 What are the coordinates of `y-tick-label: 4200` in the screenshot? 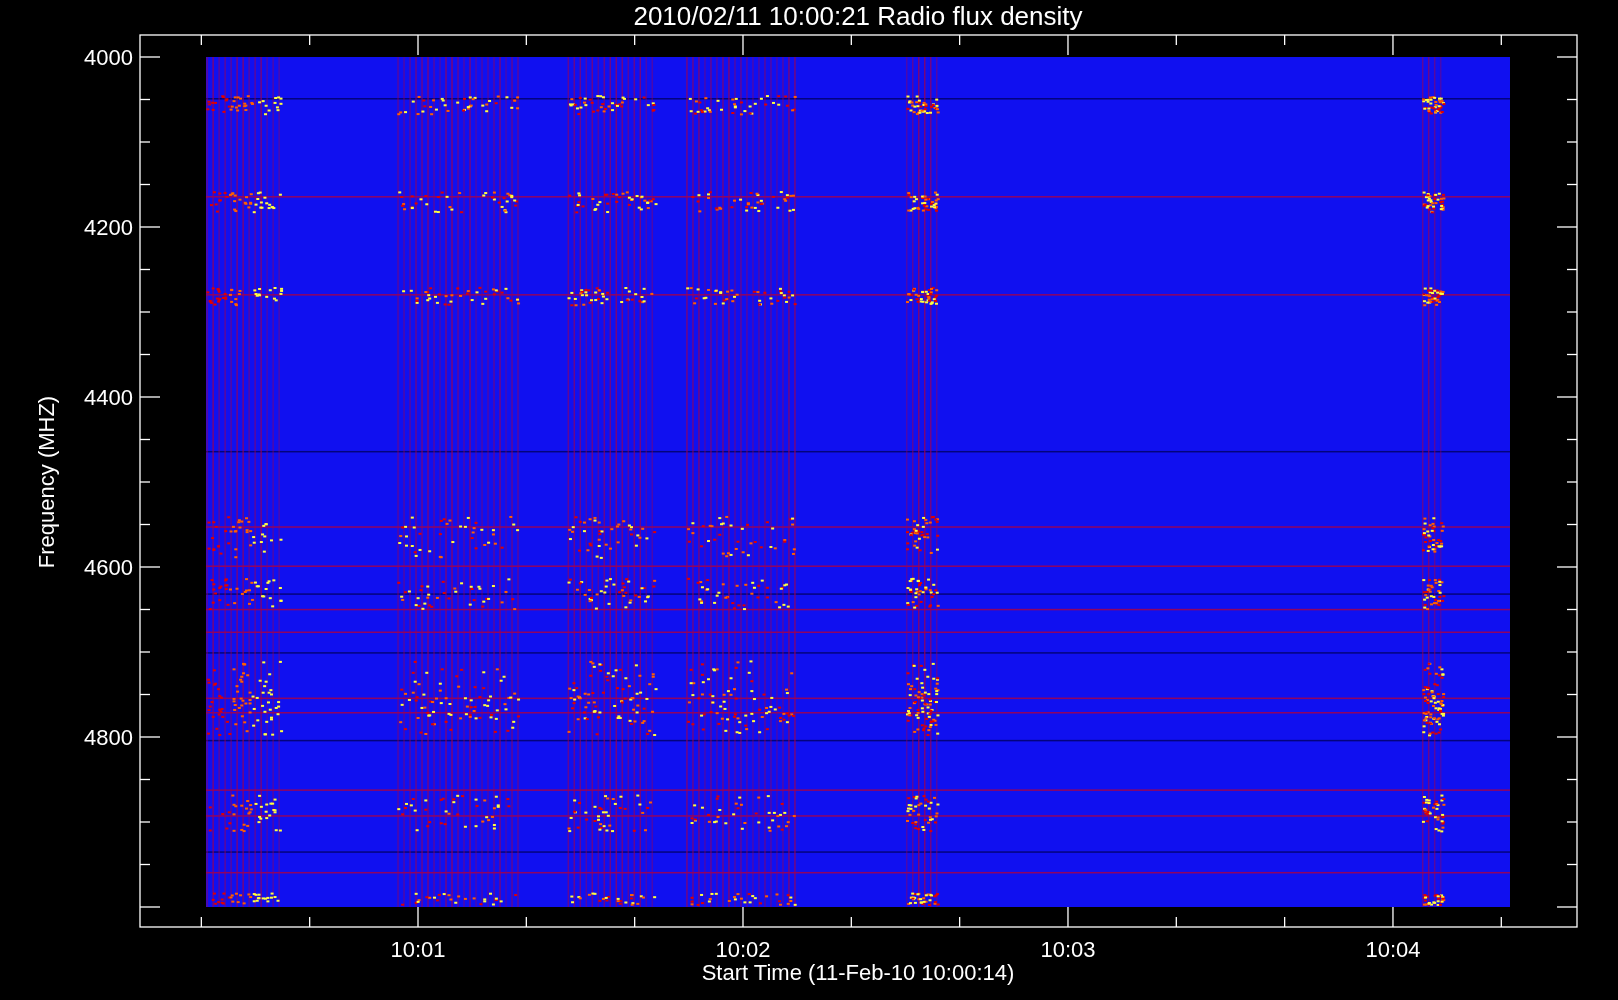 It's located at (108, 227).